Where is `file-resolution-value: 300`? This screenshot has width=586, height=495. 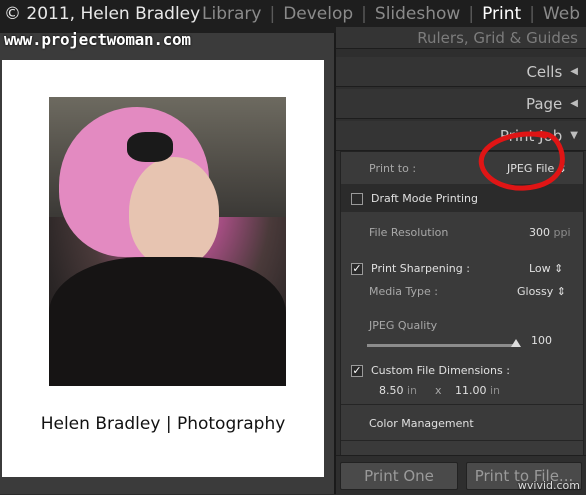 file-resolution-value: 300 is located at coordinates (539, 232).